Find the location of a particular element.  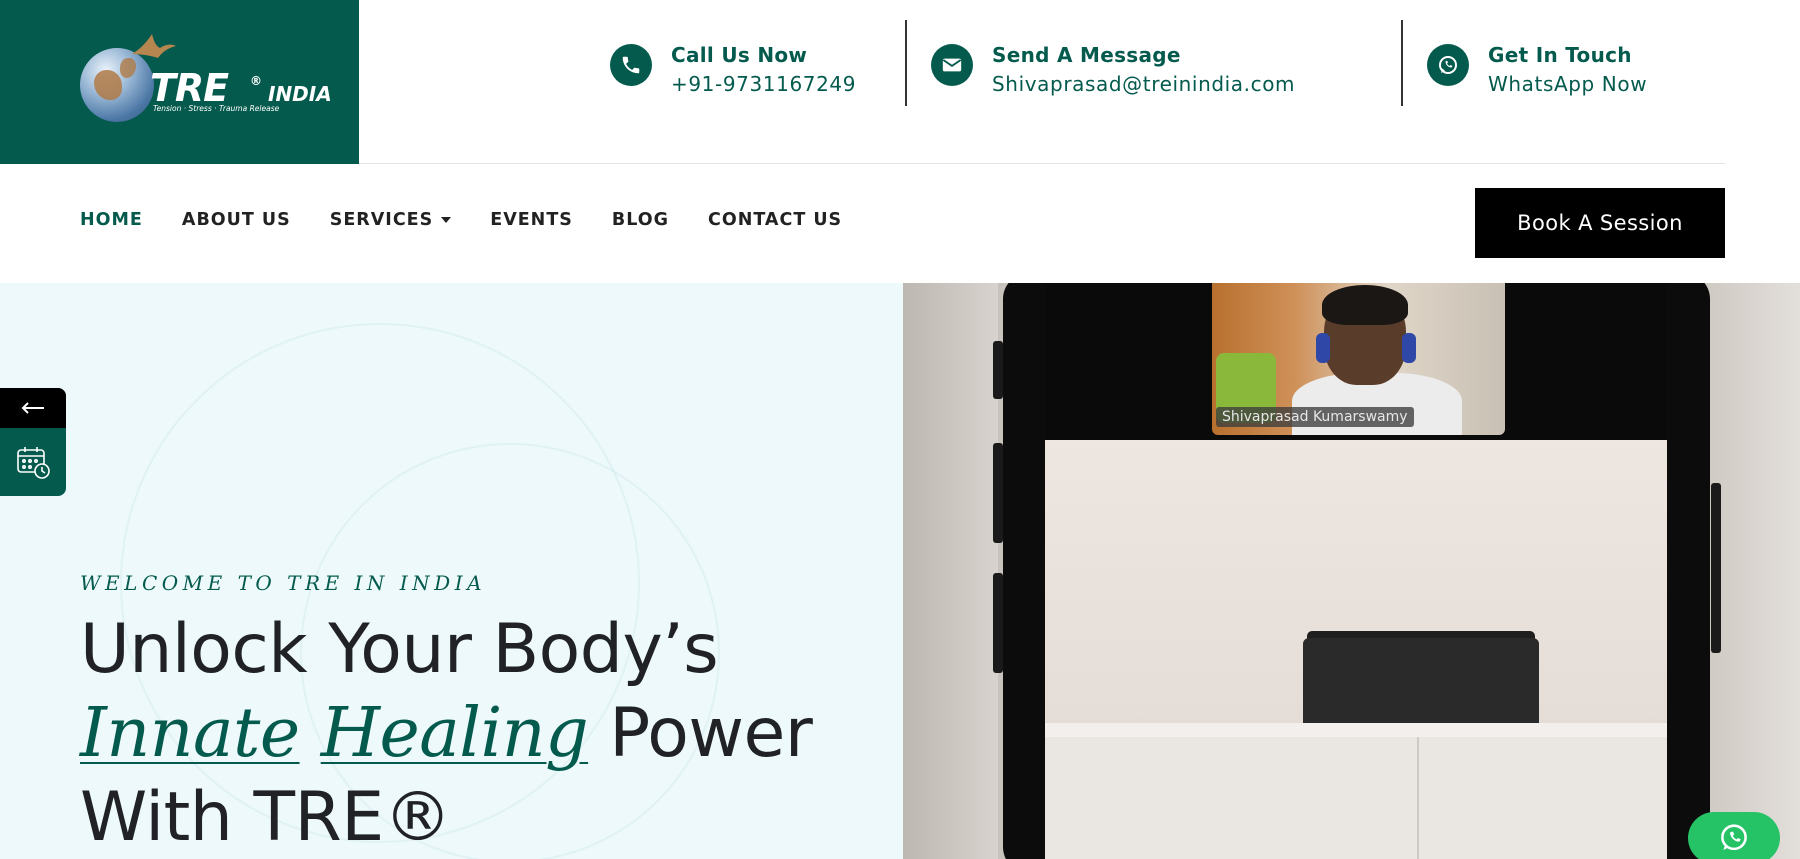

contact-call: Call Us Now +91-9731167249 is located at coordinates (733, 71).